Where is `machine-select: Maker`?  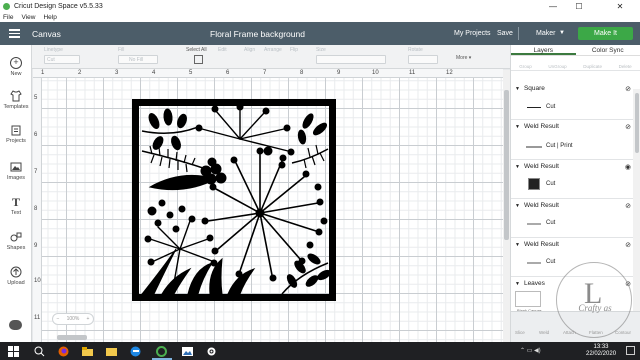
machine-select: Maker is located at coordinates (545, 33).